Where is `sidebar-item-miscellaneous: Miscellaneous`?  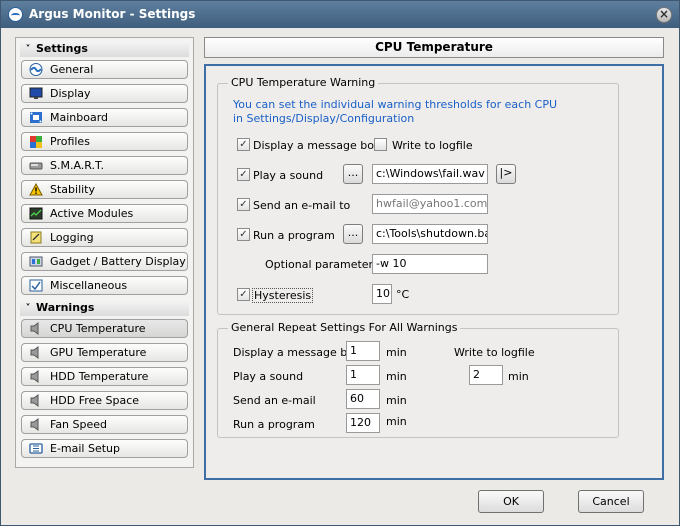
sidebar-item-miscellaneous: Miscellaneous is located at coordinates (104, 285).